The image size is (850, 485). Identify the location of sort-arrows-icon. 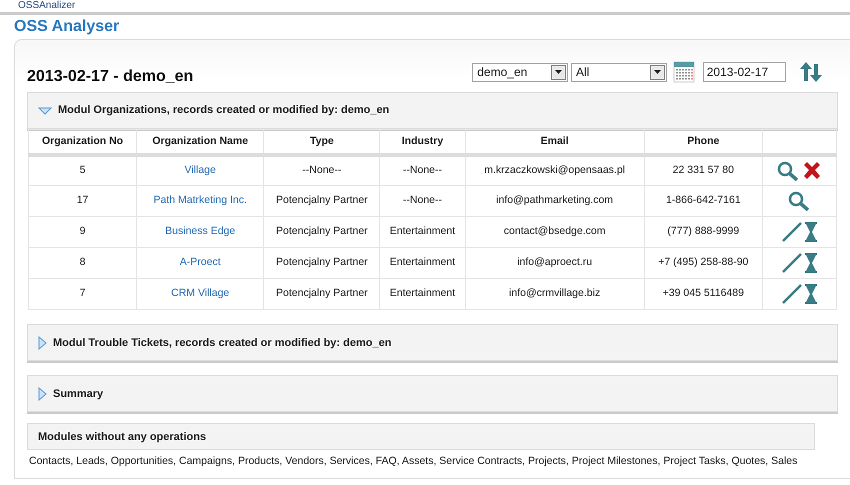
(811, 72).